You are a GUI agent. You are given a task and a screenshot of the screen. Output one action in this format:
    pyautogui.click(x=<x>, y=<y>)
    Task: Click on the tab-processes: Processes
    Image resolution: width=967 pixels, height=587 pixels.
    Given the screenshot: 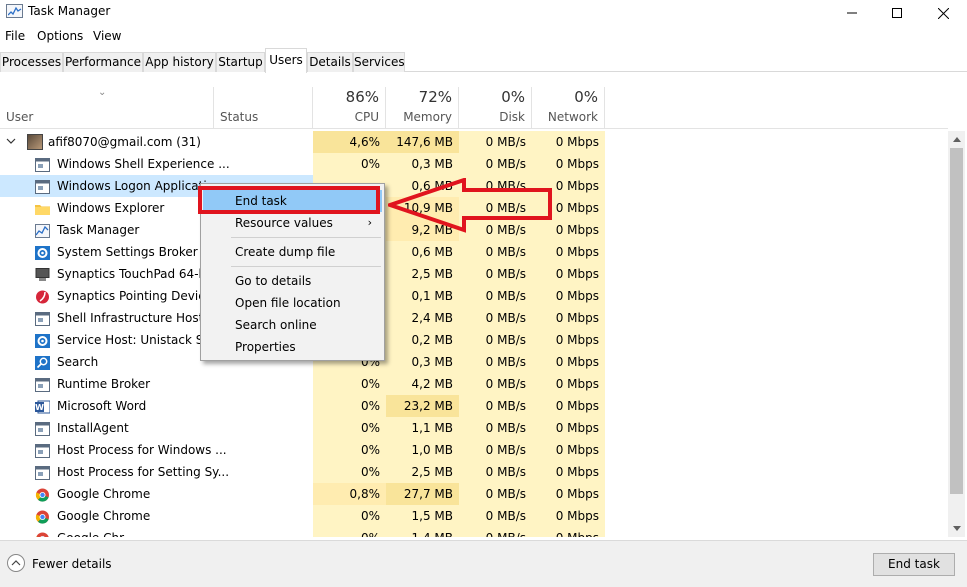 What is the action you would take?
    pyautogui.click(x=31, y=62)
    